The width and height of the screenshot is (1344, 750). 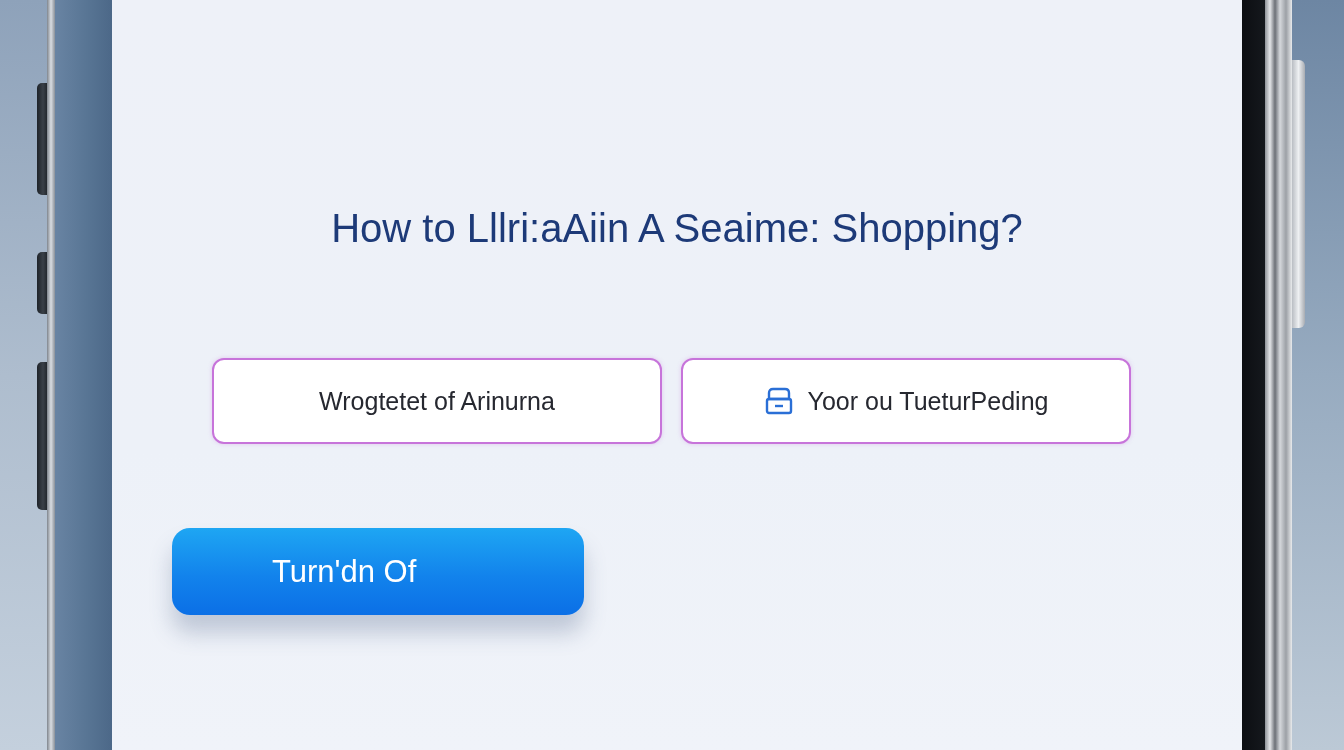 I want to click on question-title: How to Lllri:aAiin A Seaime: Shopping?, so click(x=677, y=228).